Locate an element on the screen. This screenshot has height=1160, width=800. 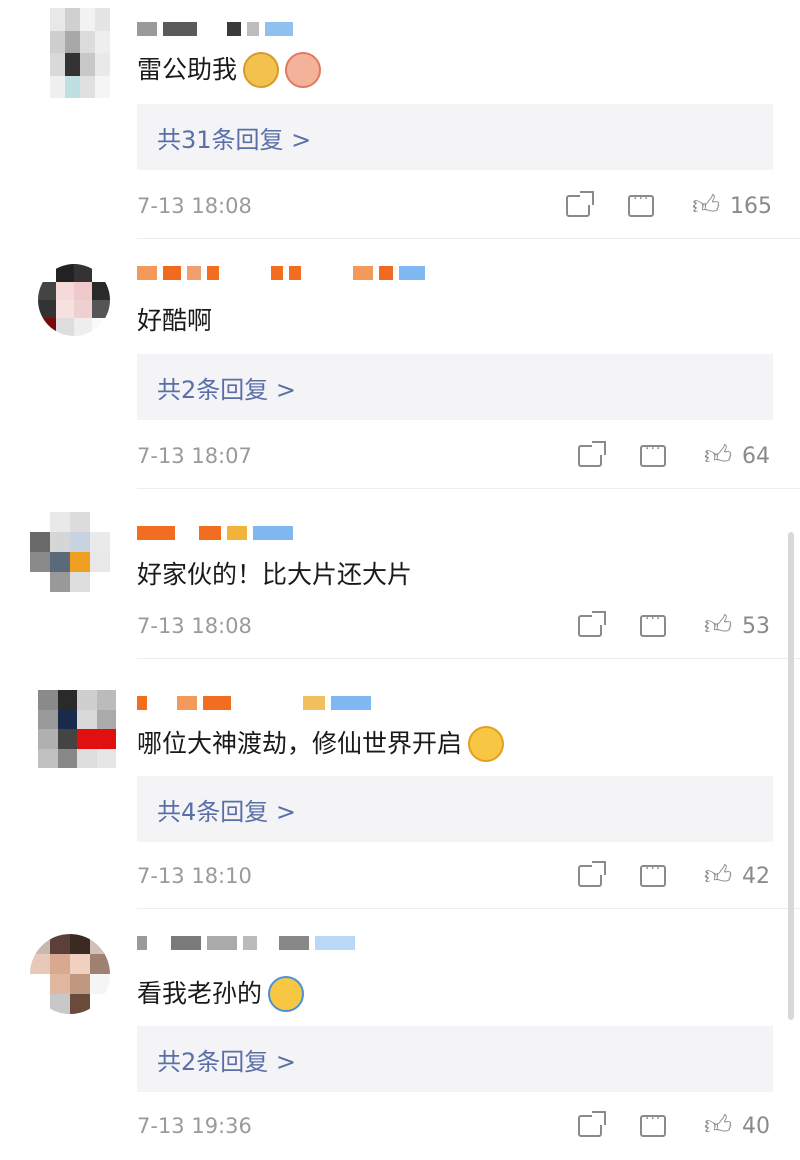
reply-count-link: 共31条回复 > is located at coordinates (234, 137).